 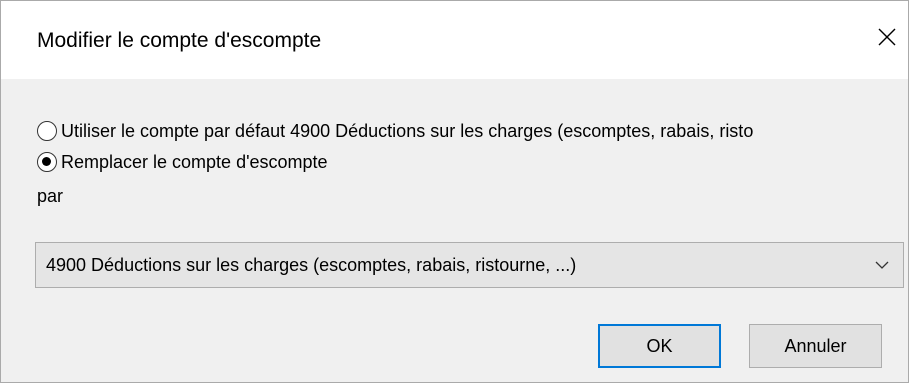 What do you see at coordinates (47, 131) in the screenshot?
I see `use-default-account-radio` at bounding box center [47, 131].